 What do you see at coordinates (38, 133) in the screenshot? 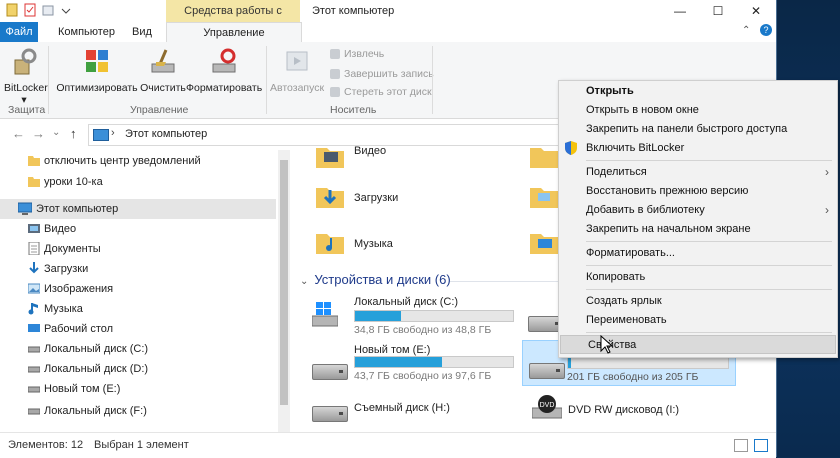
I see `forward-button: →` at bounding box center [38, 133].